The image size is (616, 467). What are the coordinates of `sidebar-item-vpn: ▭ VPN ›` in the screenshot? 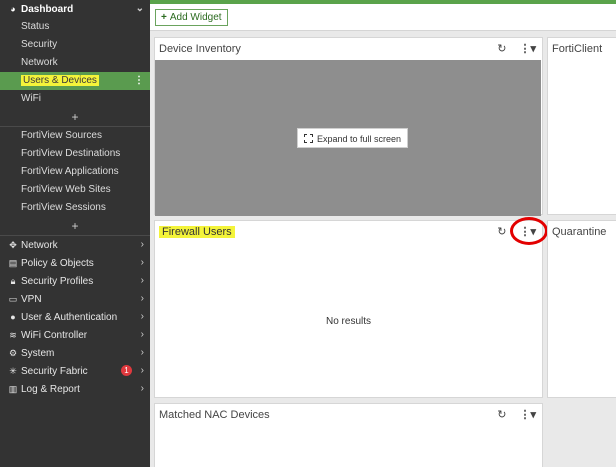 It's located at (75, 299).